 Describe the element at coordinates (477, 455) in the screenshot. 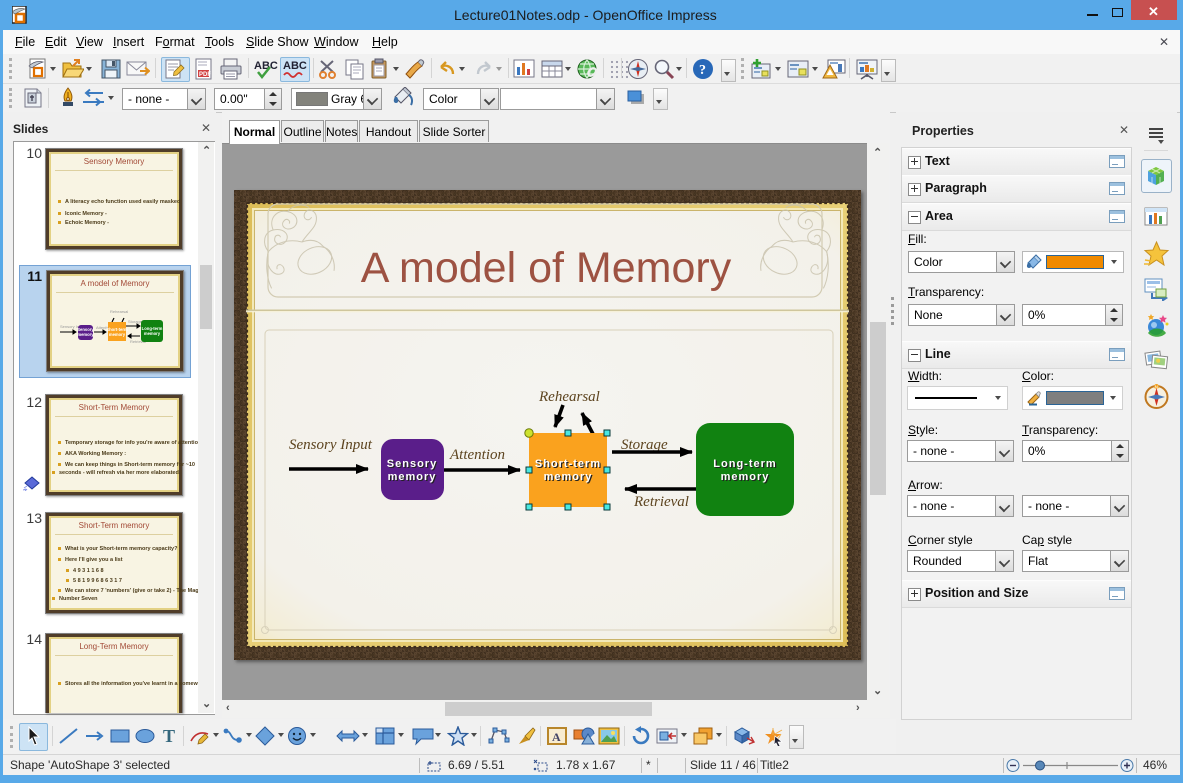

I see `svg-text: Attention` at that location.